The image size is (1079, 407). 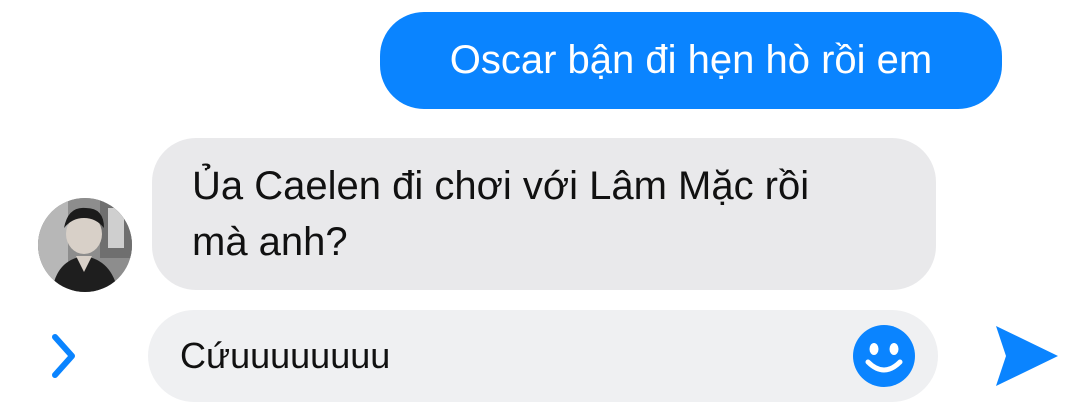 I want to click on chevron-right-icon, so click(x=63, y=356).